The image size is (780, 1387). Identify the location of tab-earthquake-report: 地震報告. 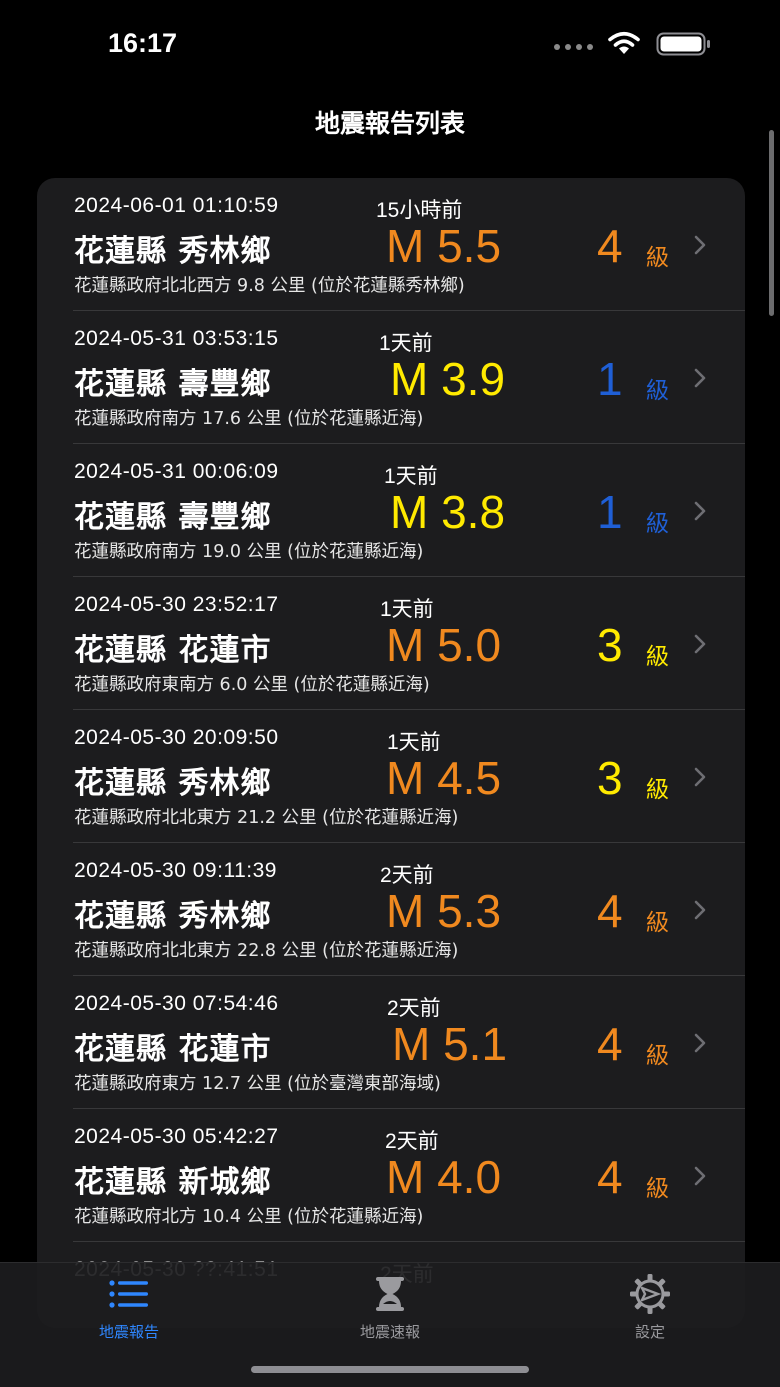
(129, 1306).